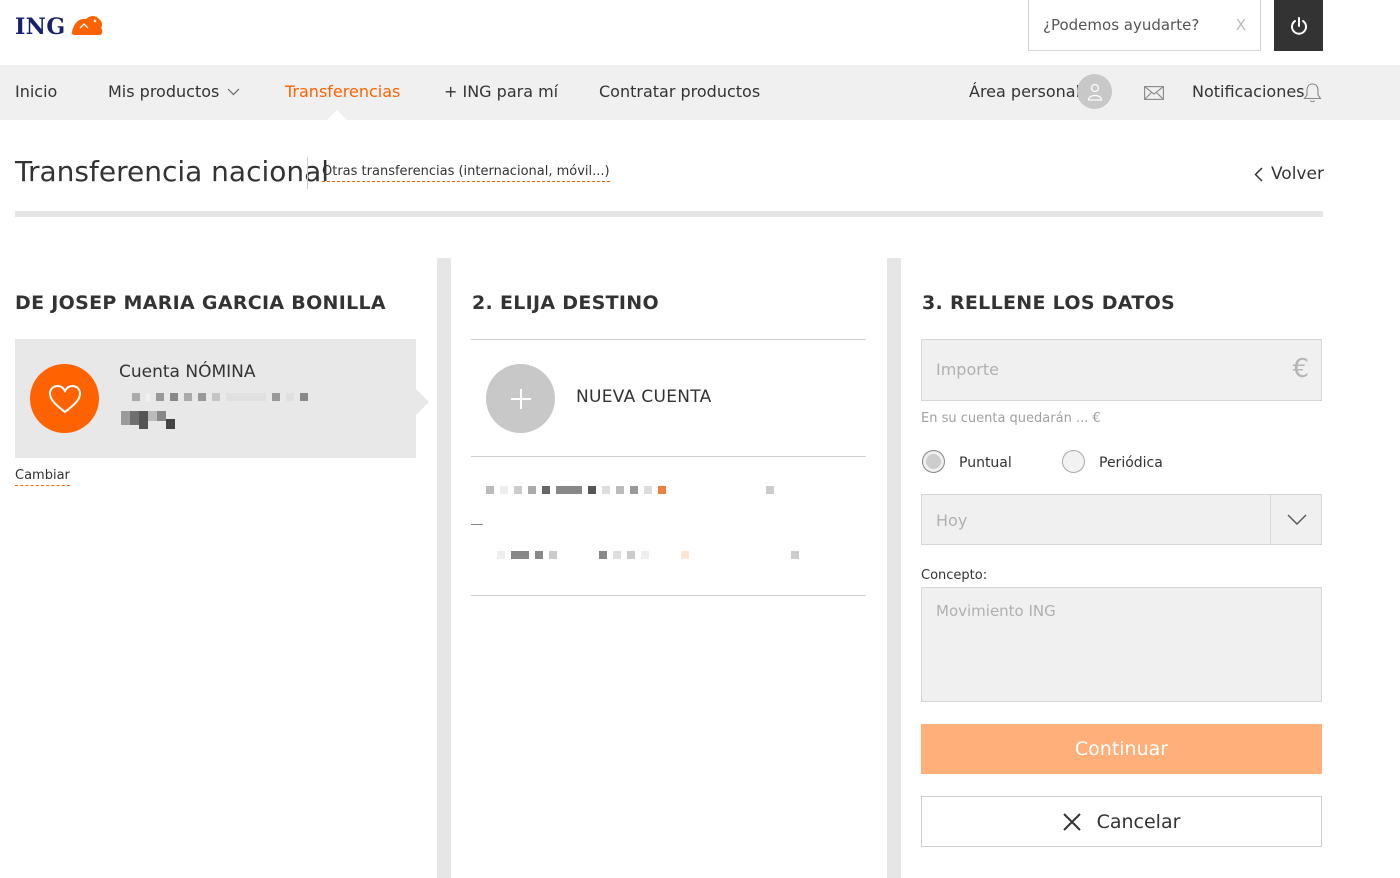  What do you see at coordinates (1071, 821) in the screenshot?
I see `close-icon` at bounding box center [1071, 821].